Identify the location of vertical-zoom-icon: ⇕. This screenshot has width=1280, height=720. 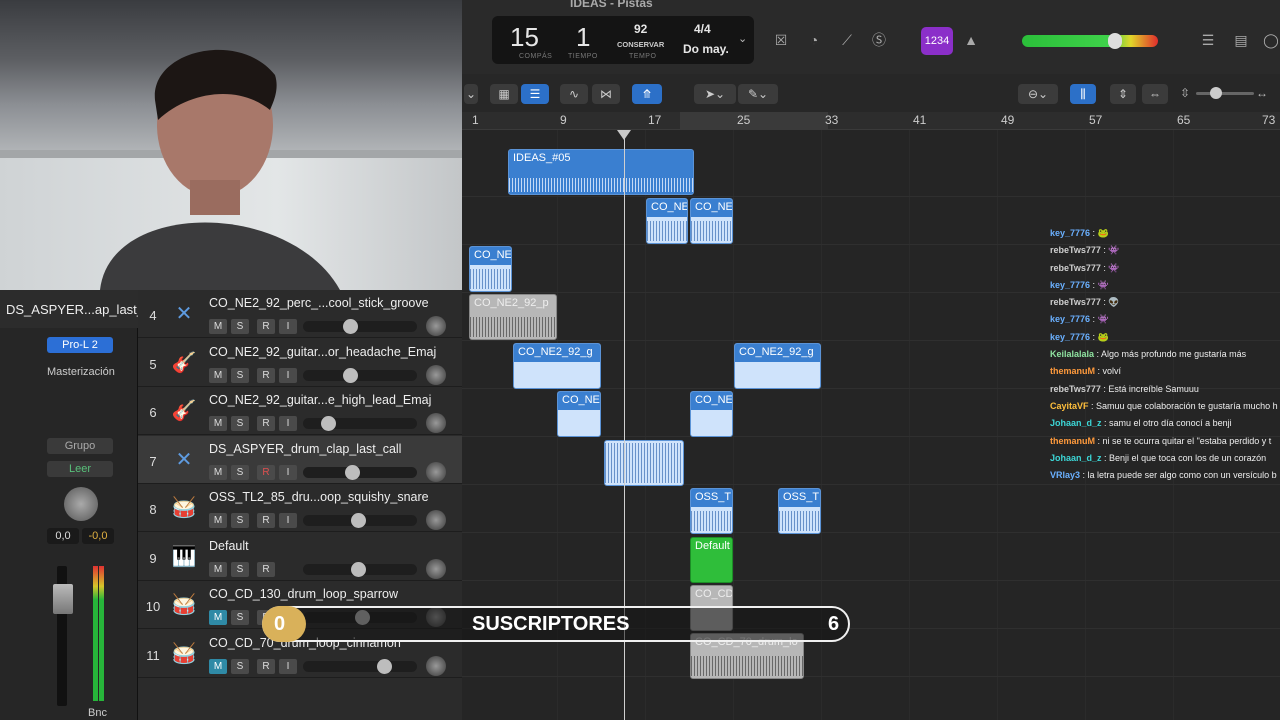
(1123, 94).